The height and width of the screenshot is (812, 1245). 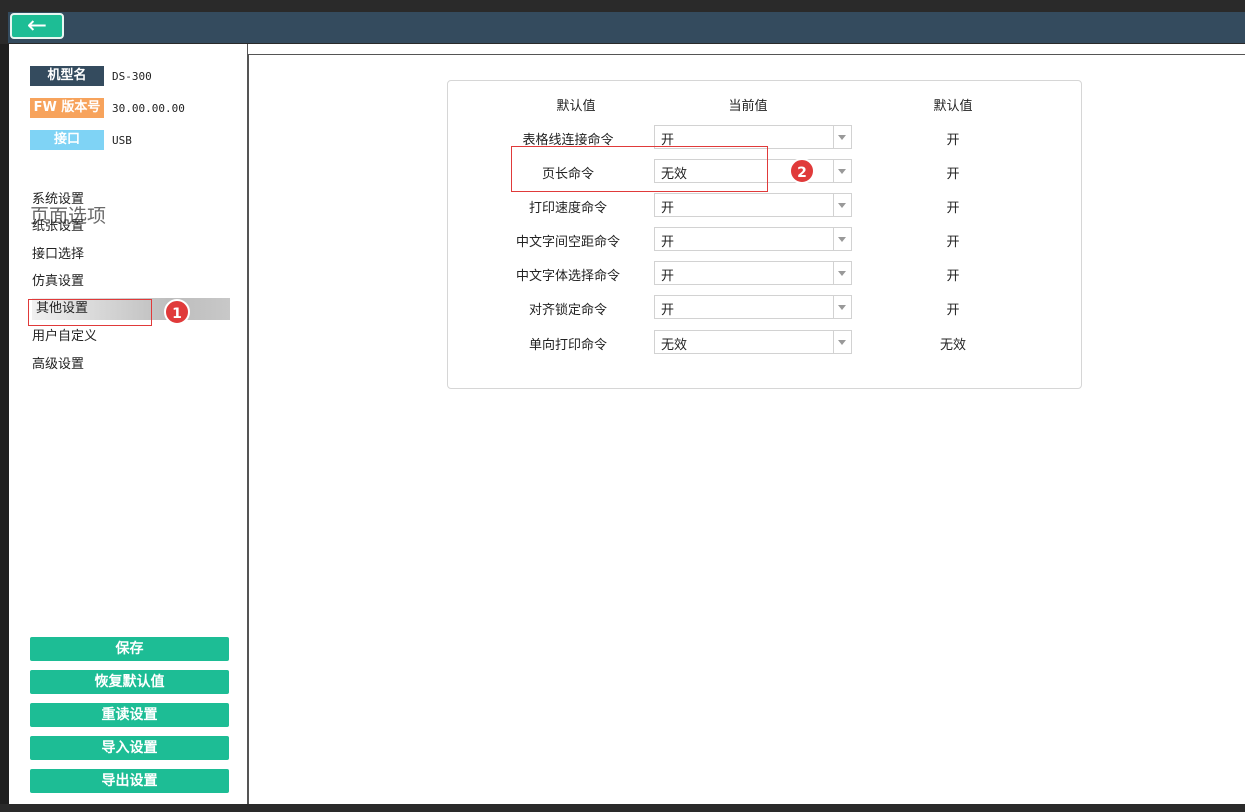 I want to click on title-bar, so click(x=622, y=22).